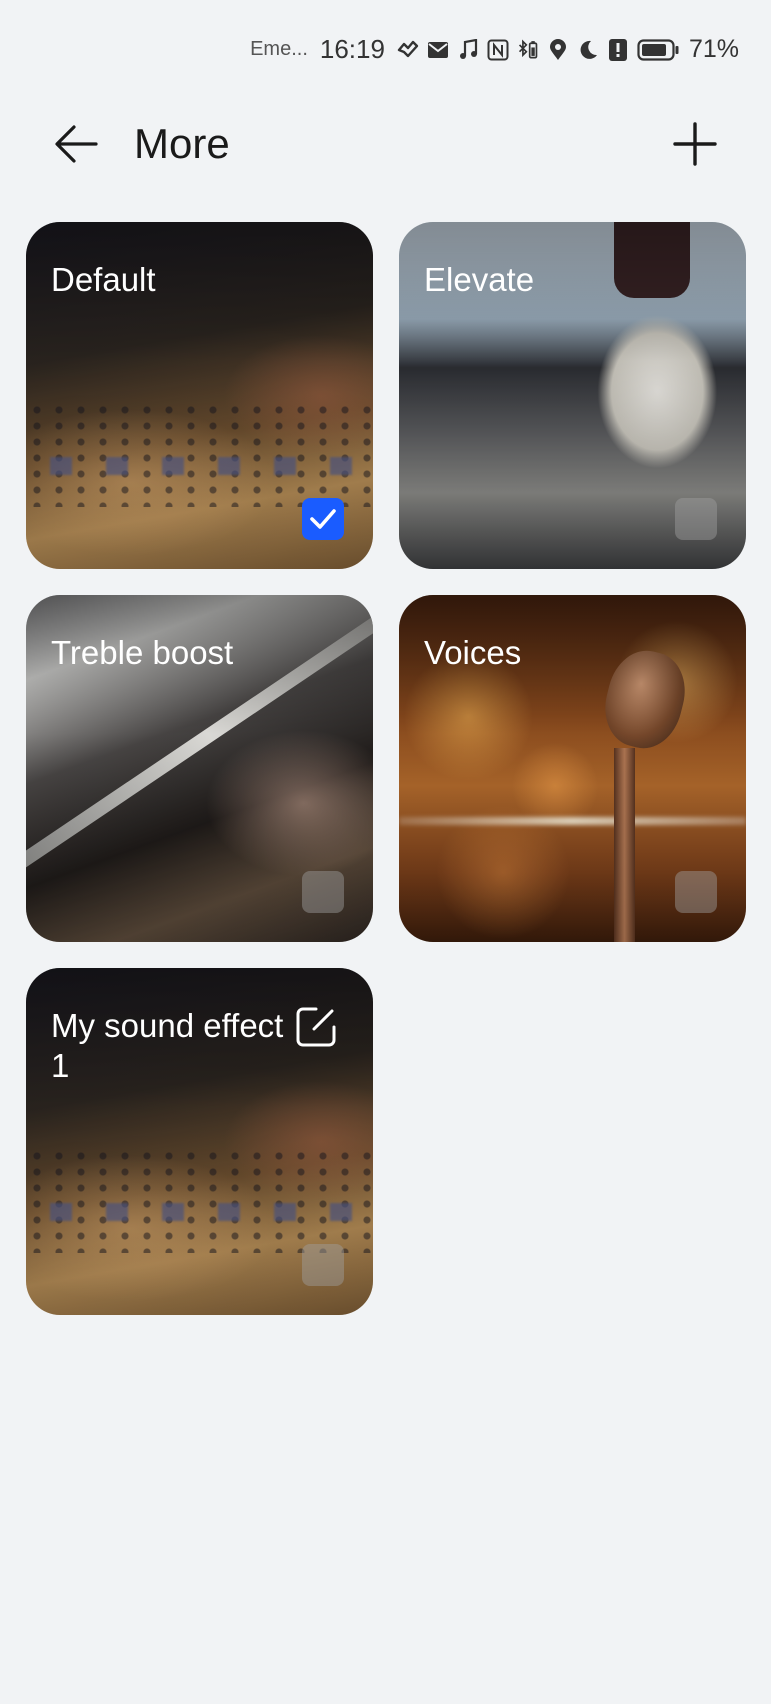 The image size is (771, 1704). I want to click on checkmark-icon, so click(323, 519).